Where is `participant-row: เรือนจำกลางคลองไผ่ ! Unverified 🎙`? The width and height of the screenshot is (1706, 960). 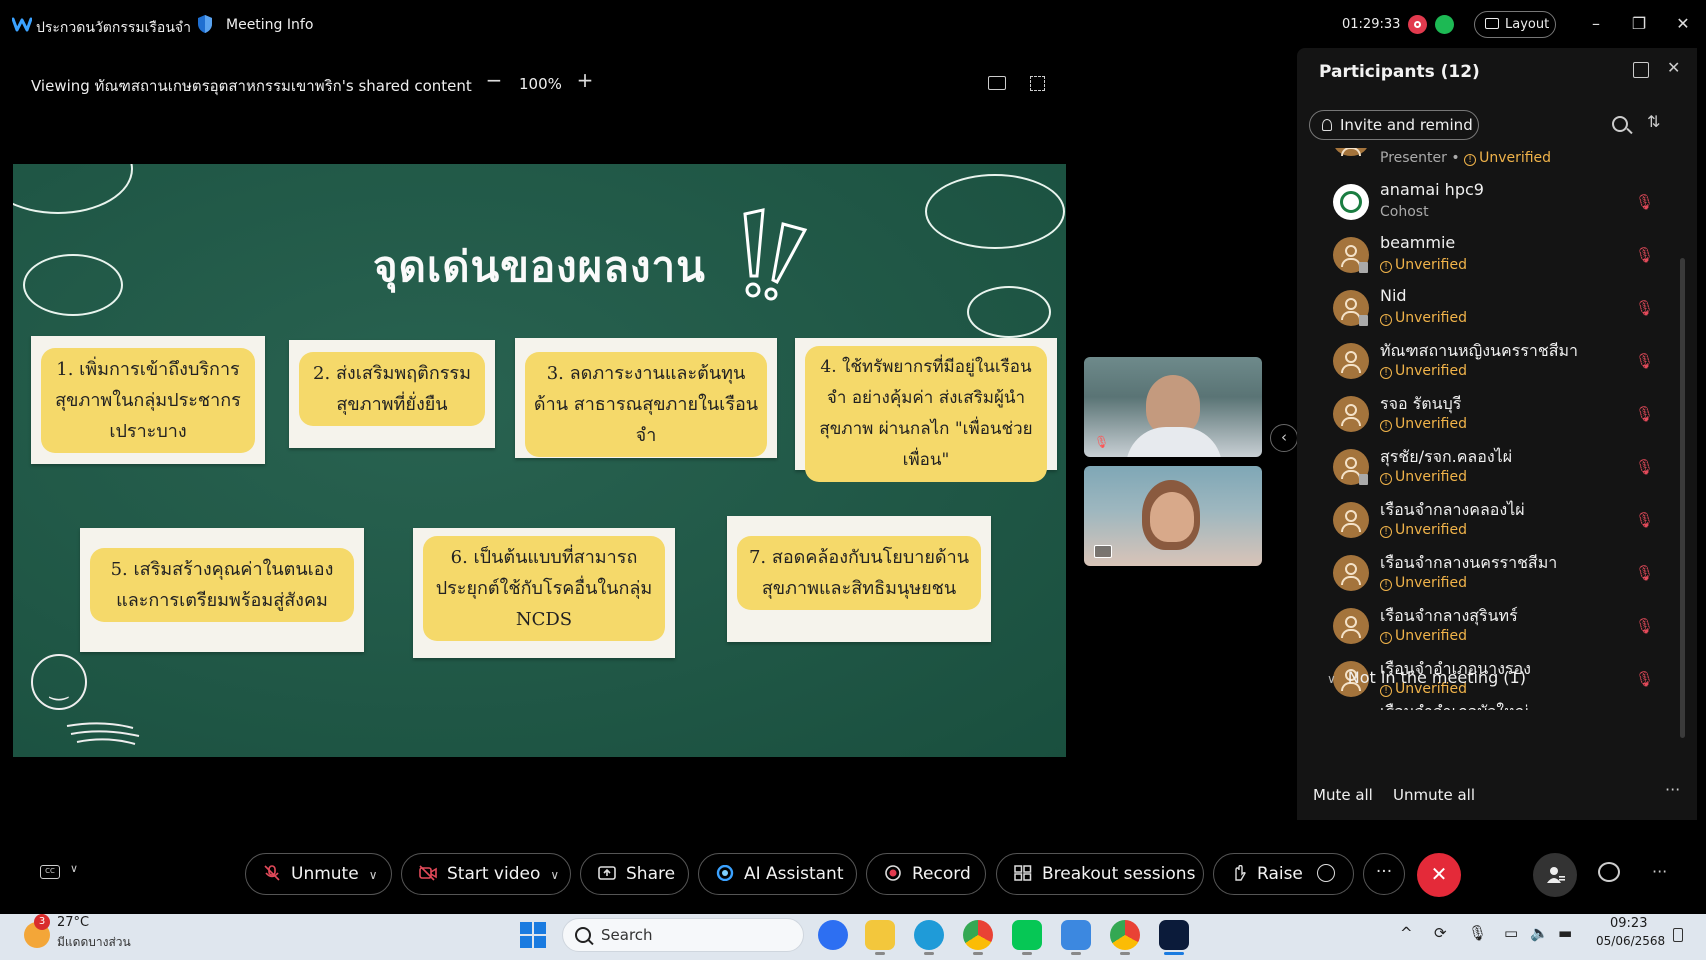 participant-row: เรือนจำกลางคลองไผ่ ! Unverified 🎙 is located at coordinates (1487, 521).